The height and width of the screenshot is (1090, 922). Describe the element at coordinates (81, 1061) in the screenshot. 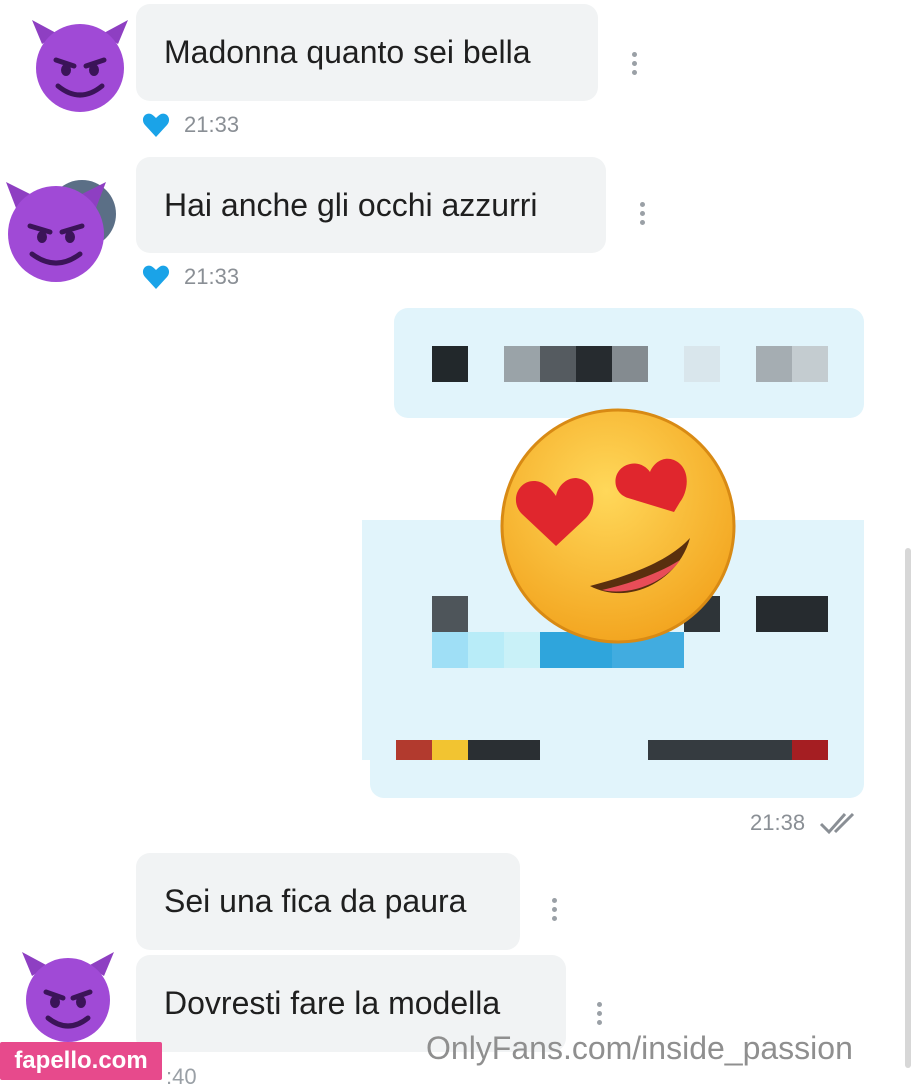

I see `site-badge: fapello.com` at that location.